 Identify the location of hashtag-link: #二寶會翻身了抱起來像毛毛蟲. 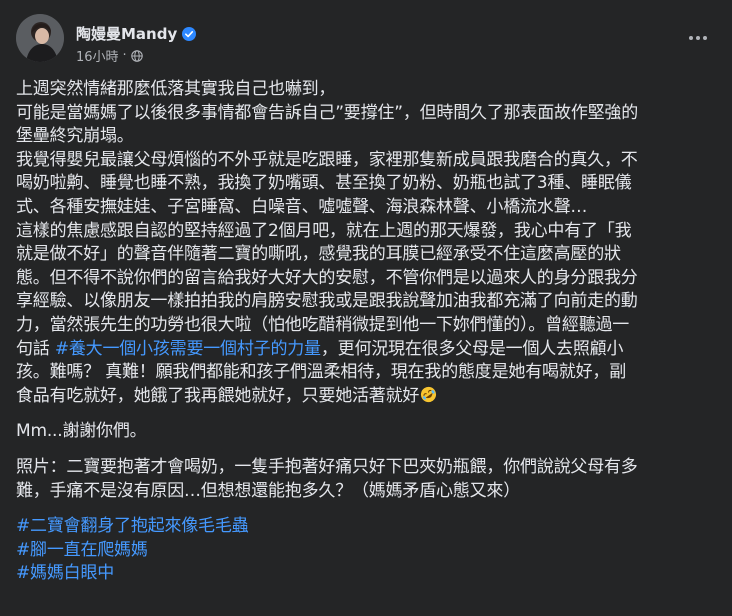
(366, 527).